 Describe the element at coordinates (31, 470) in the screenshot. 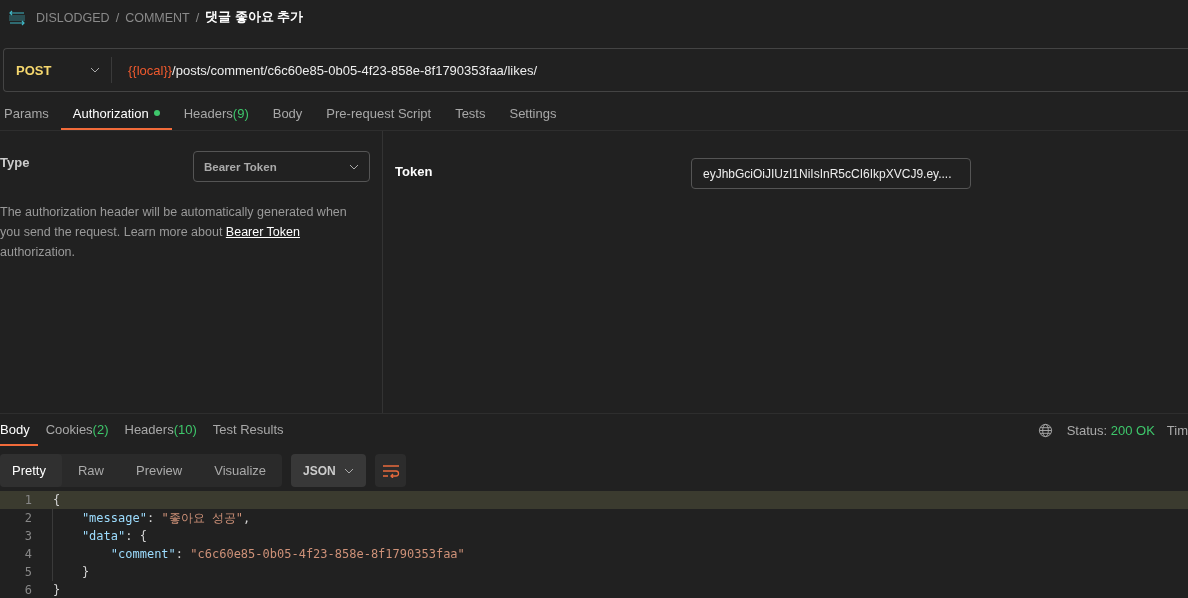

I see `view-tab: Pretty` at that location.